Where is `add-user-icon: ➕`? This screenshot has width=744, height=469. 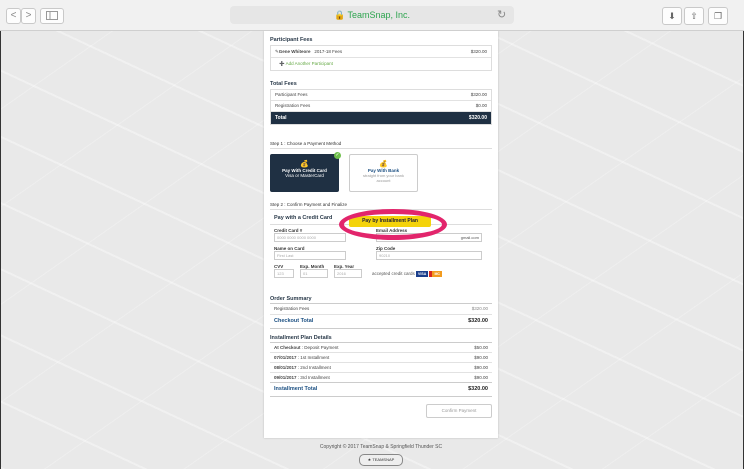 add-user-icon: ➕ is located at coordinates (282, 63).